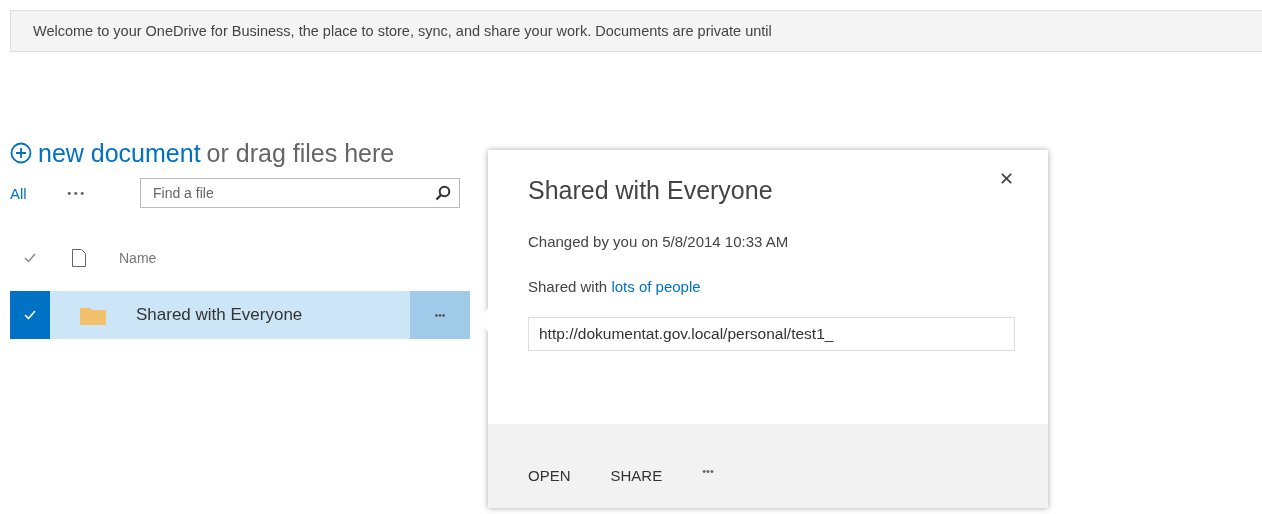  I want to click on changed-info: Changed by you on 5/8/2014 10:33 AM, so click(659, 241).